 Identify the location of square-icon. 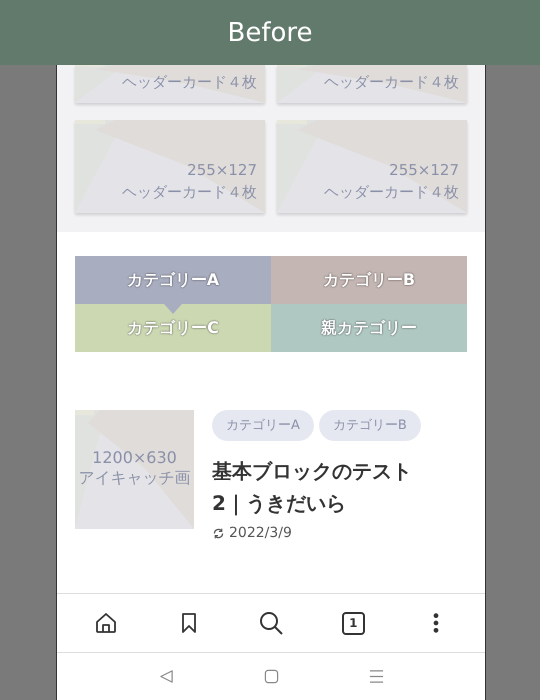
(271, 676).